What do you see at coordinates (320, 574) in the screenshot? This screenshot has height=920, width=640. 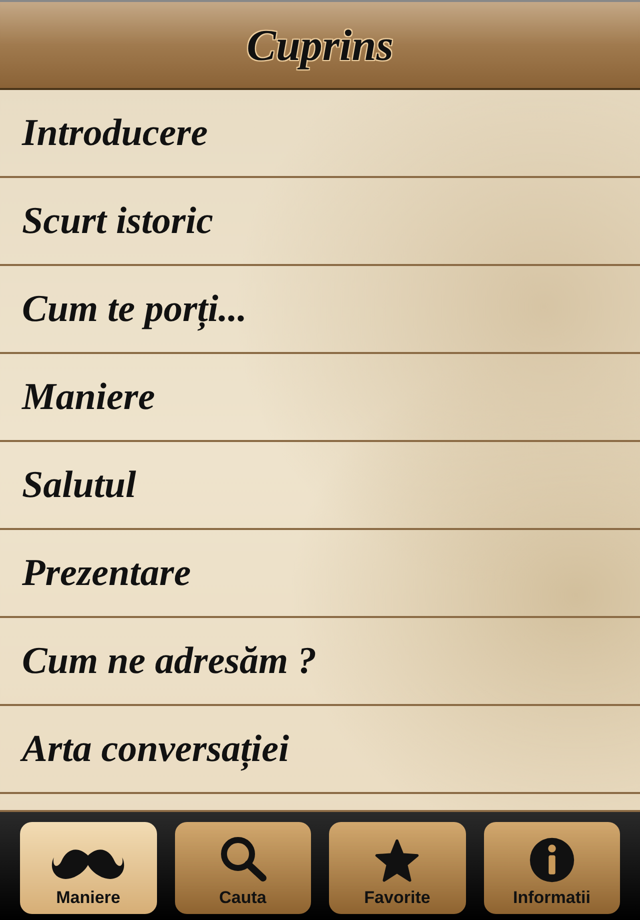 I see `list-item: Prezentare` at bounding box center [320, 574].